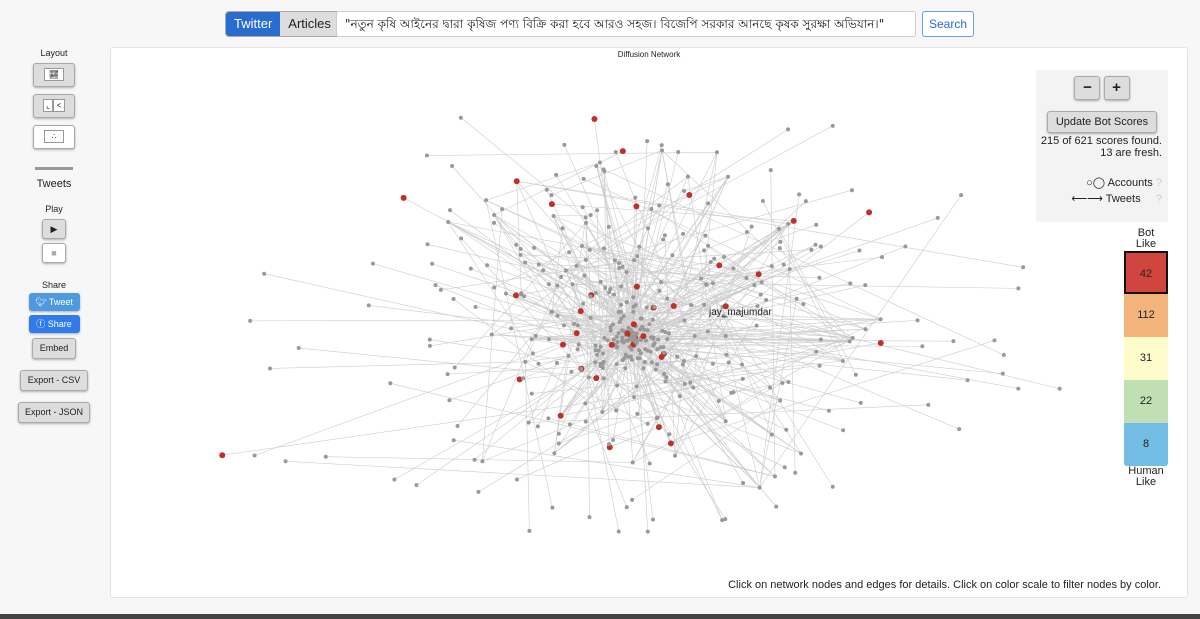 Image resolution: width=1200 pixels, height=619 pixels. Describe the element at coordinates (54, 302) in the screenshot. I see `tweet-share-button: 🐦︎ Tweet` at that location.